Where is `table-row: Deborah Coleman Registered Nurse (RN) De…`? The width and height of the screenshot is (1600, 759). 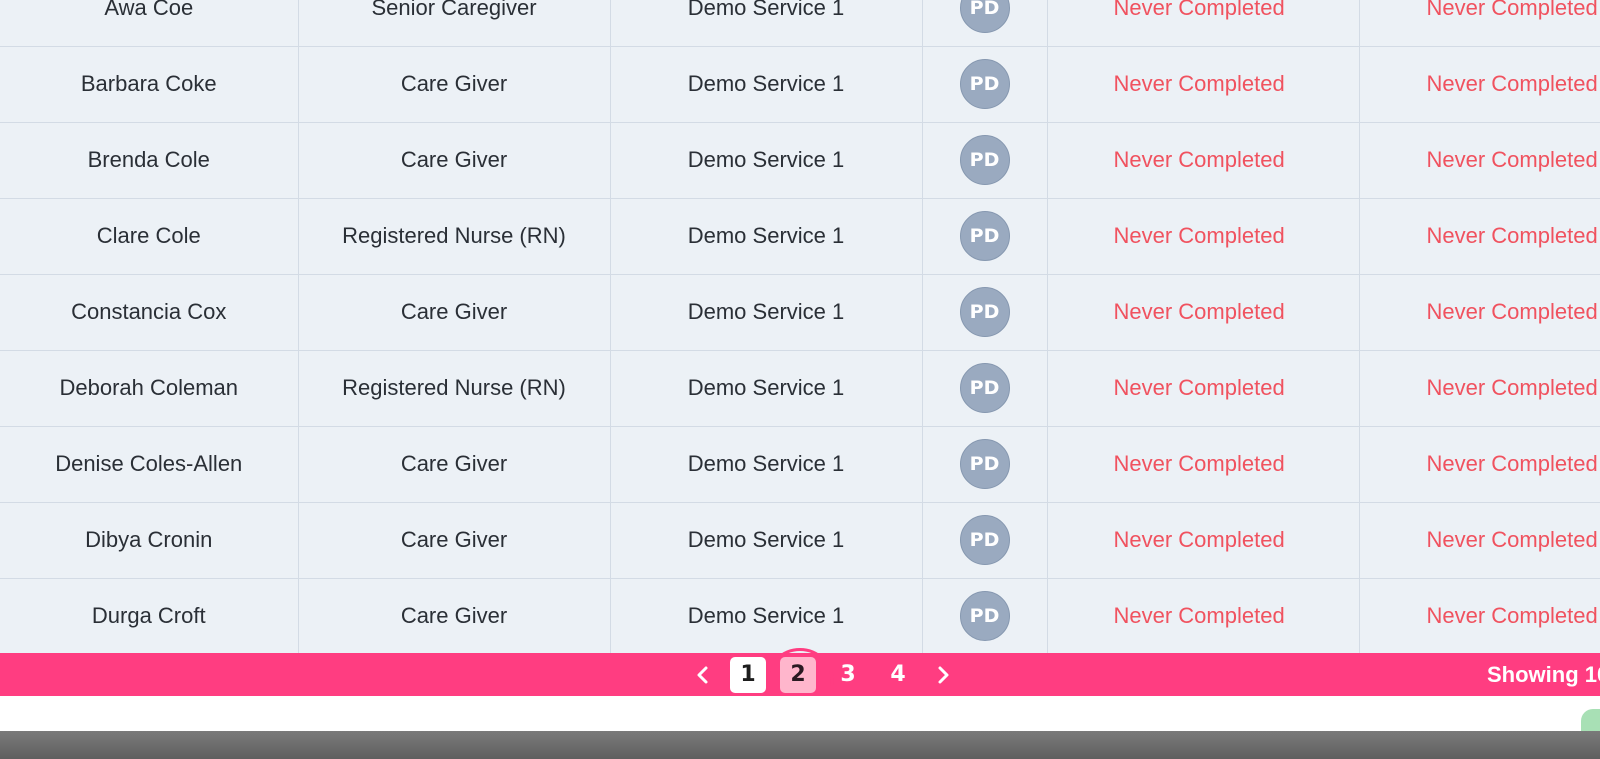 table-row: Deborah Coleman Registered Nurse (RN) De… is located at coordinates (800, 388).